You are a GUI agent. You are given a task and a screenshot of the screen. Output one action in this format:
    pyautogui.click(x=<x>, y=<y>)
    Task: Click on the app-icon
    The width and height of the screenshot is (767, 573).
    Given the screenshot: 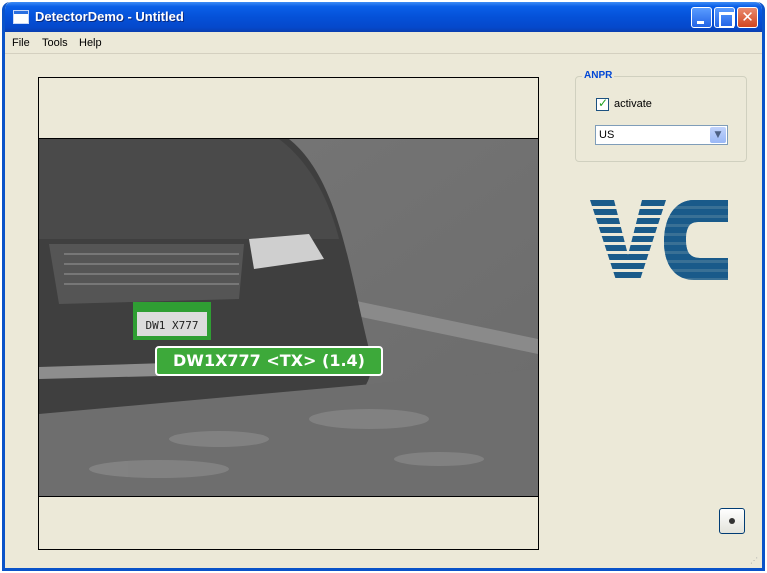 What is the action you would take?
    pyautogui.click(x=21, y=17)
    